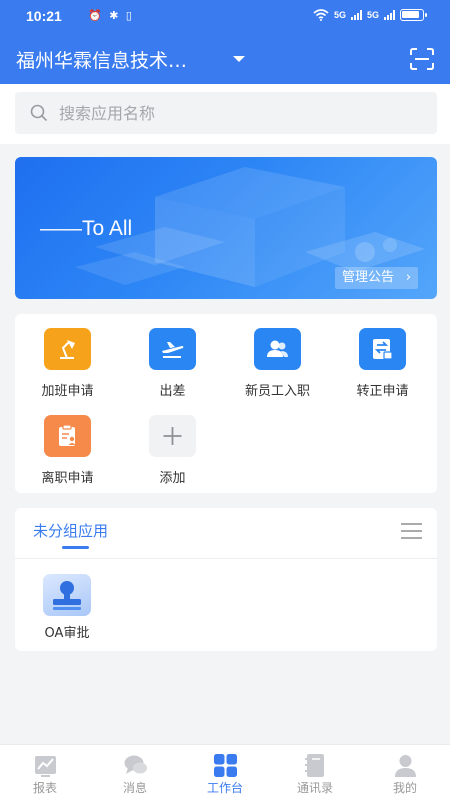 Image resolution: width=450 pixels, height=800 pixels. Describe the element at coordinates (67, 391) in the screenshot. I see `app-label: 加班申请` at that location.